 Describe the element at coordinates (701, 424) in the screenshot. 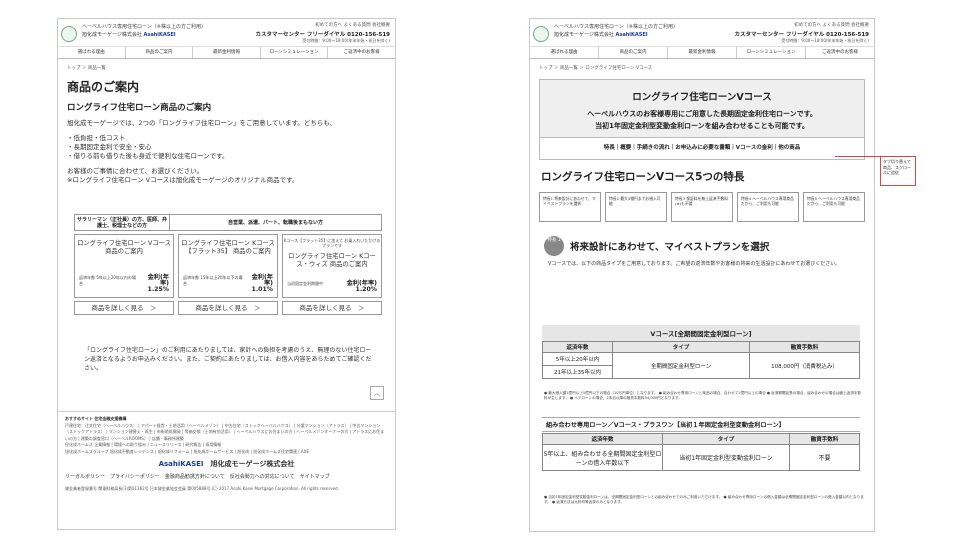

I see `combo-loan-title: 組み合わせ専用ローン／Vコース・プラスワン【当初１年固定金利型変動金利ローン】` at that location.